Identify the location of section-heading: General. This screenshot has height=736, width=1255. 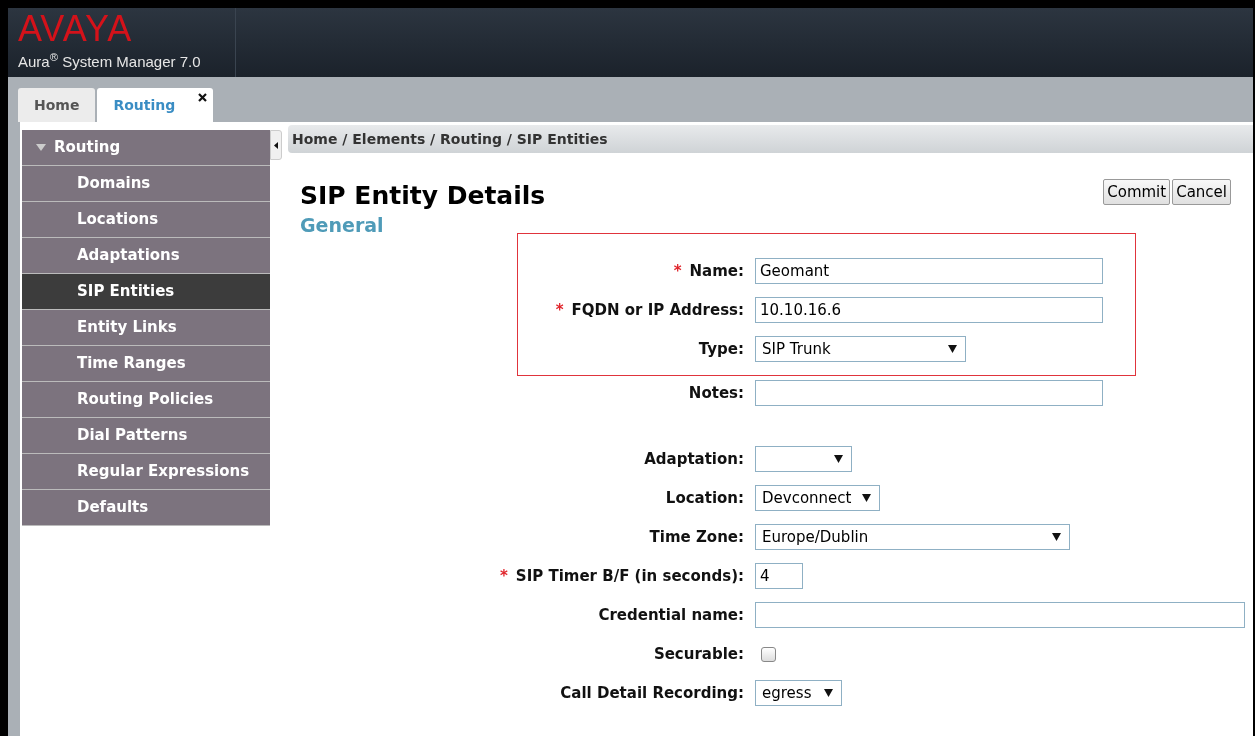
(342, 225).